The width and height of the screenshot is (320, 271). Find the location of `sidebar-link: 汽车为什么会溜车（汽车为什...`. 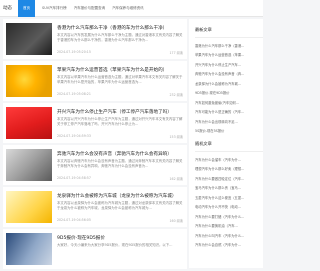

sidebar-link: 汽车为什么会溜车（汽车为什... is located at coordinates (229, 159).